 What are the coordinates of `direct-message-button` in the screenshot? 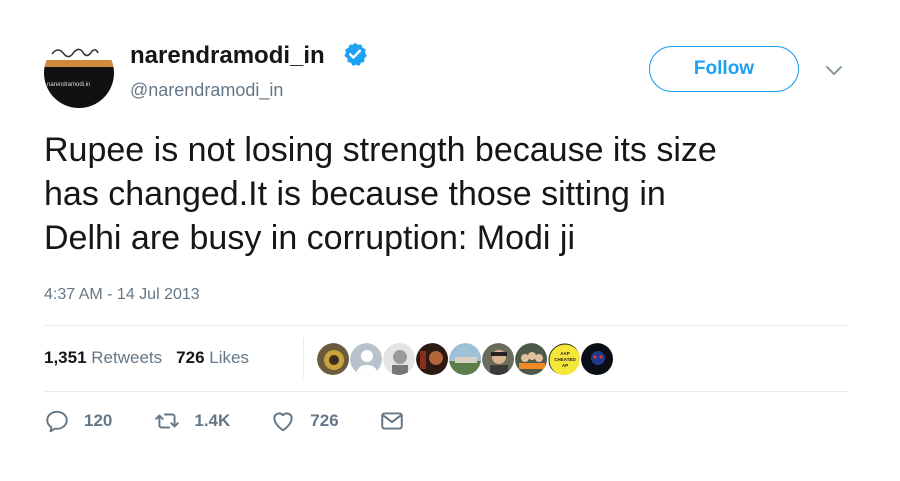 It's located at (399, 421).